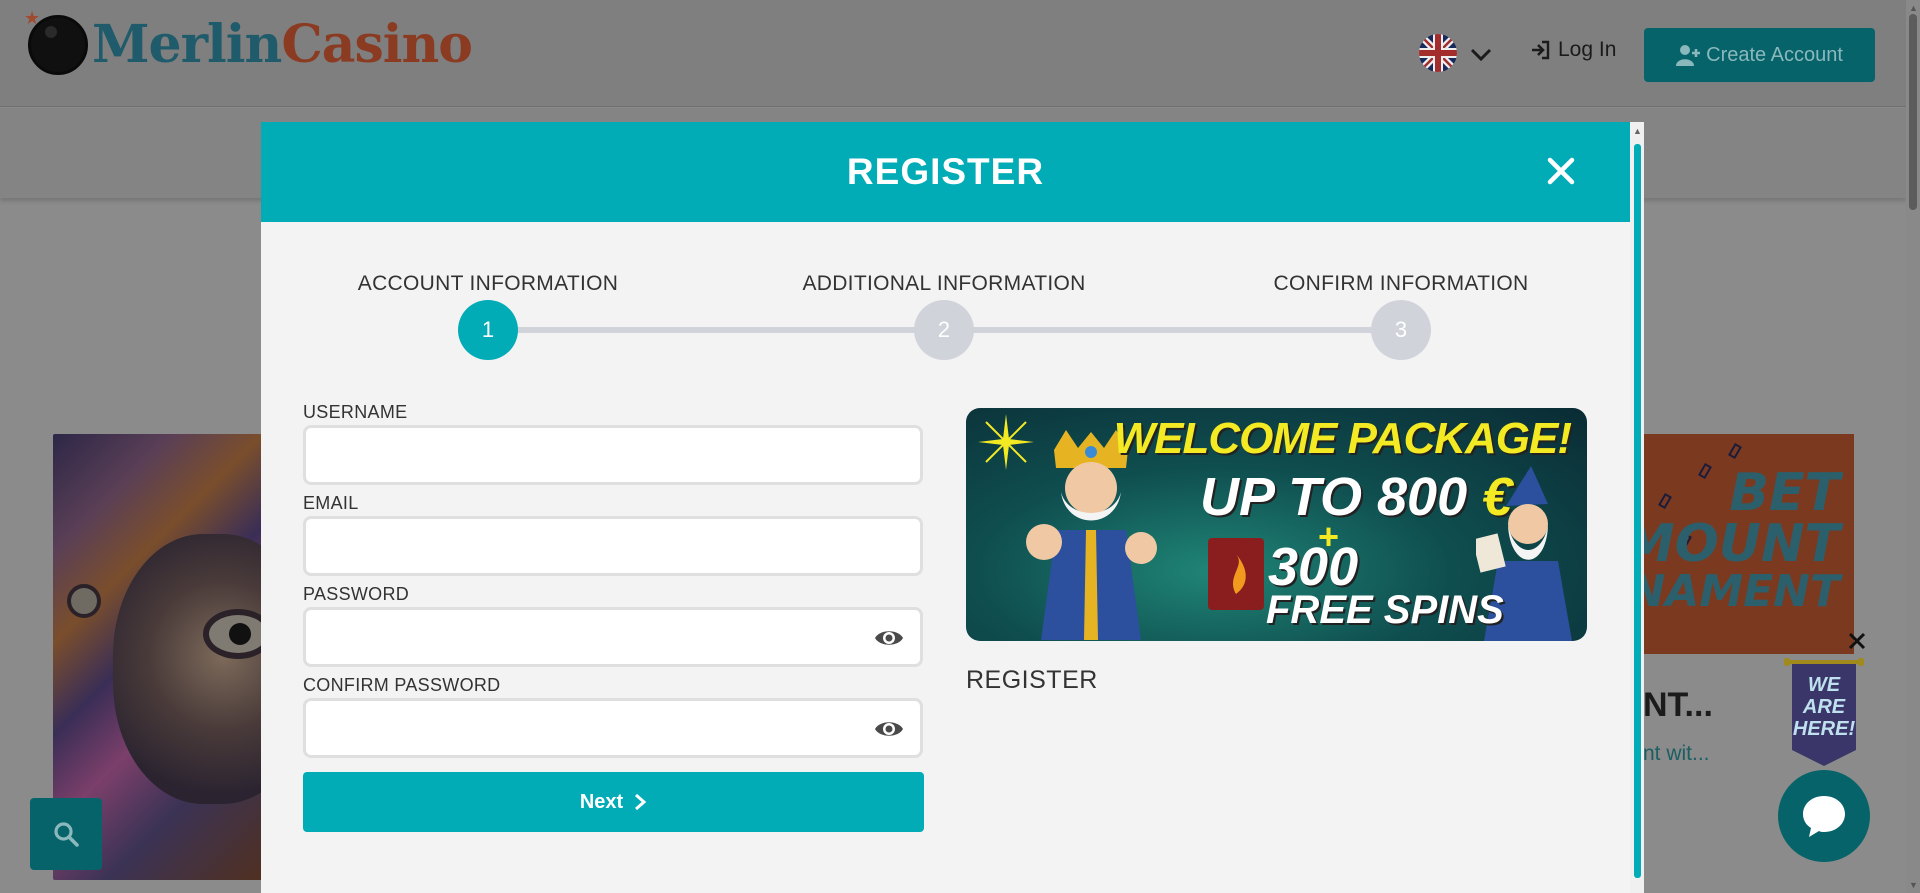 This screenshot has width=1920, height=893. I want to click on merlin-casino-logo: ★ MerlinCasino, so click(248, 41).